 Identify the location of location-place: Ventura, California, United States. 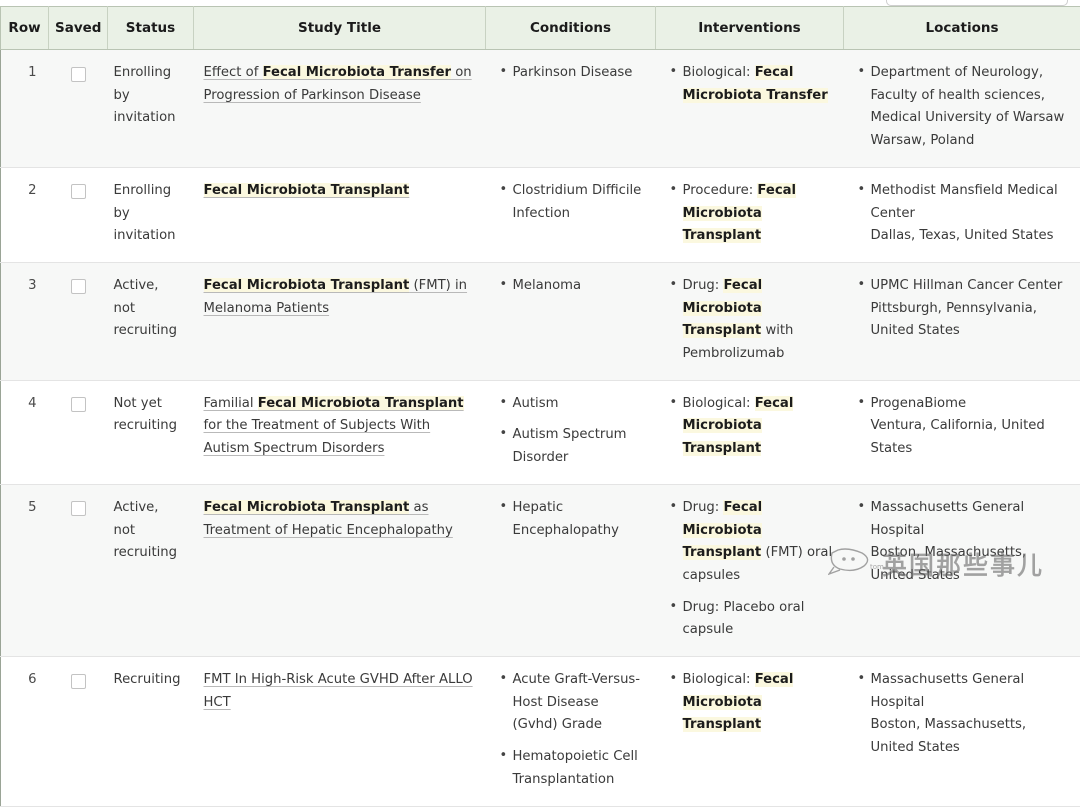
(971, 437).